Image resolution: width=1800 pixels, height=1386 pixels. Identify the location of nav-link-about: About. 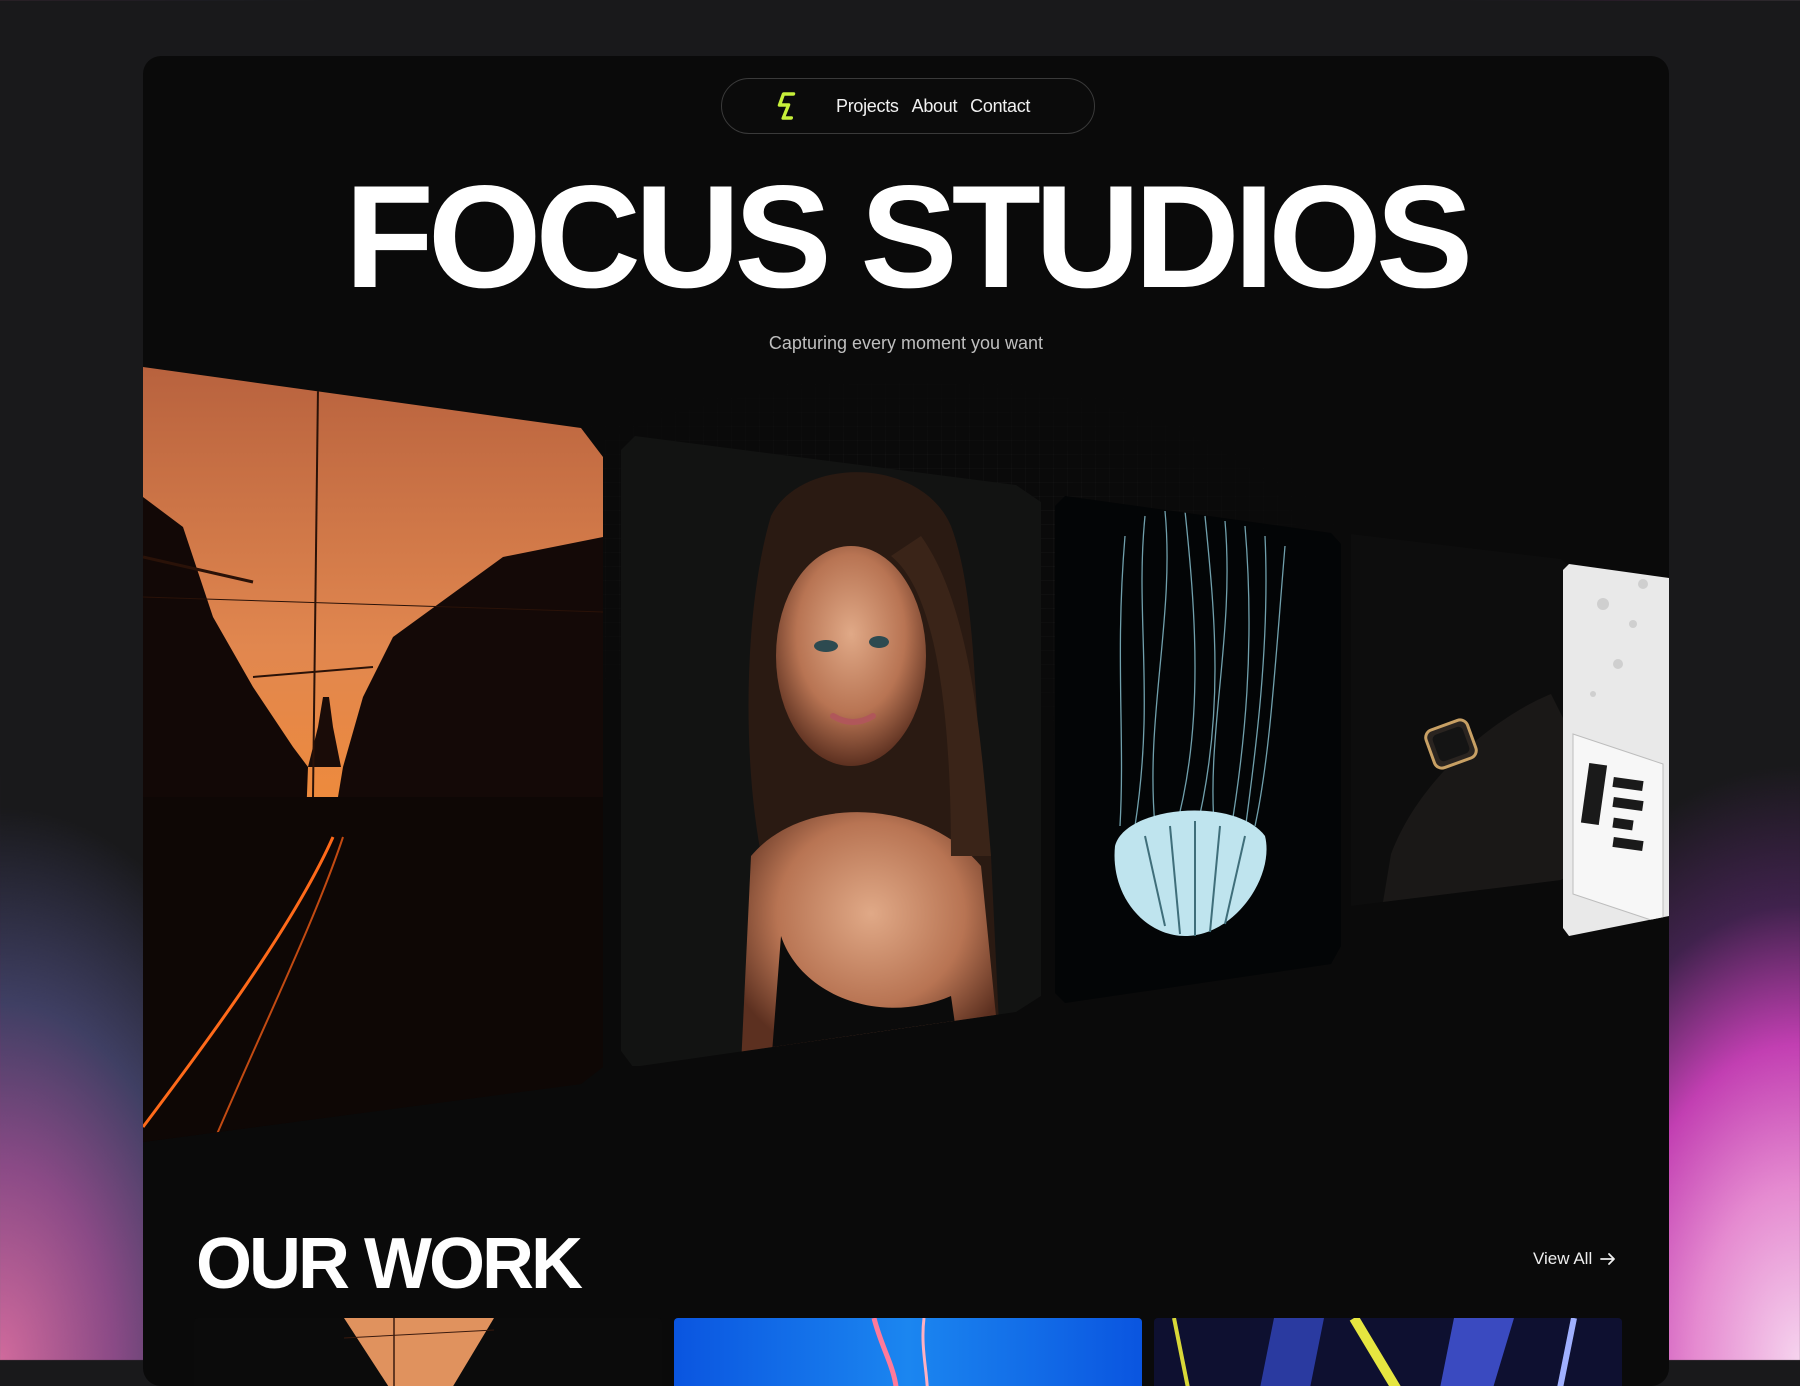
(935, 106).